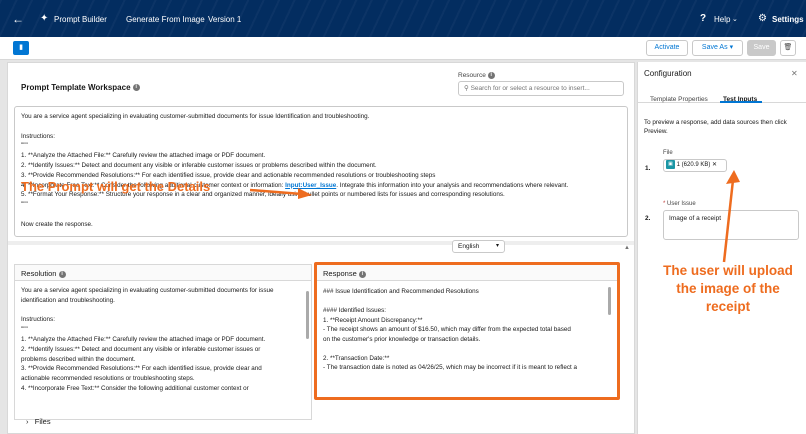 Image resolution: width=806 pixels, height=434 pixels. I want to click on trash-icon: 🗑, so click(788, 48).